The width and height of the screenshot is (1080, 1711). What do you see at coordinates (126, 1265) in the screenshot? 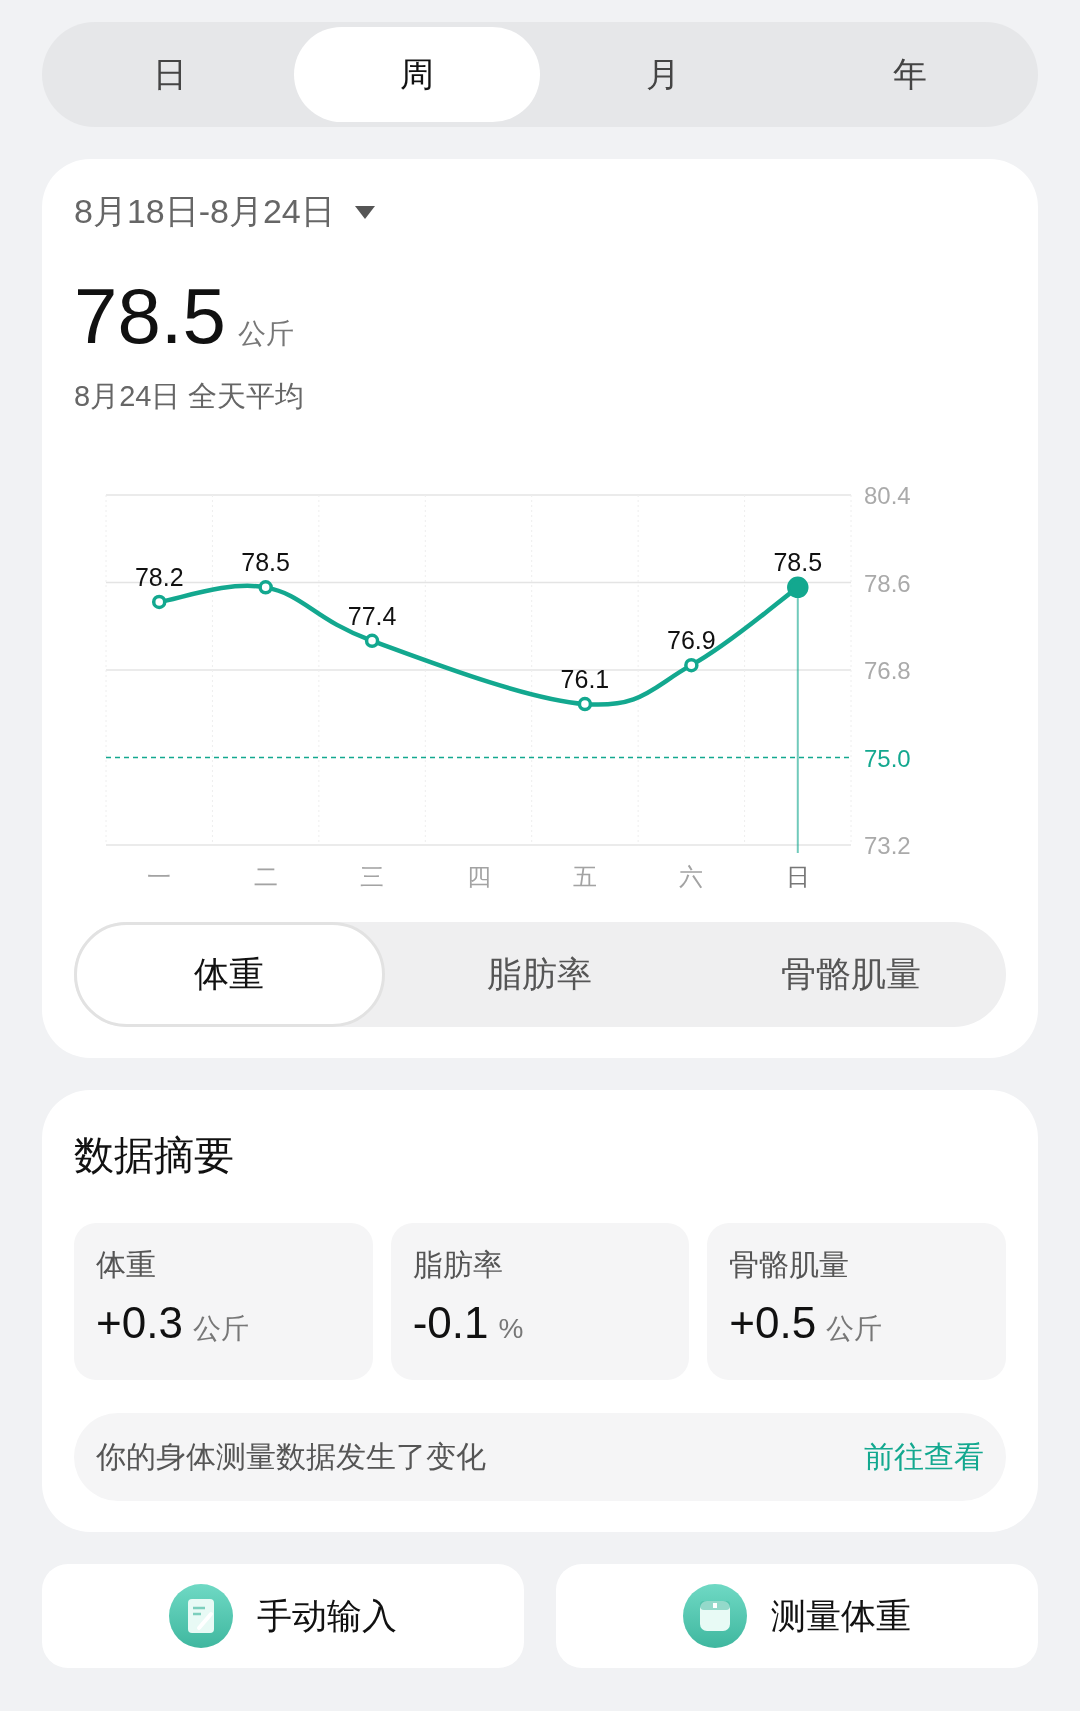
I see `stat-label: 体重` at bounding box center [126, 1265].